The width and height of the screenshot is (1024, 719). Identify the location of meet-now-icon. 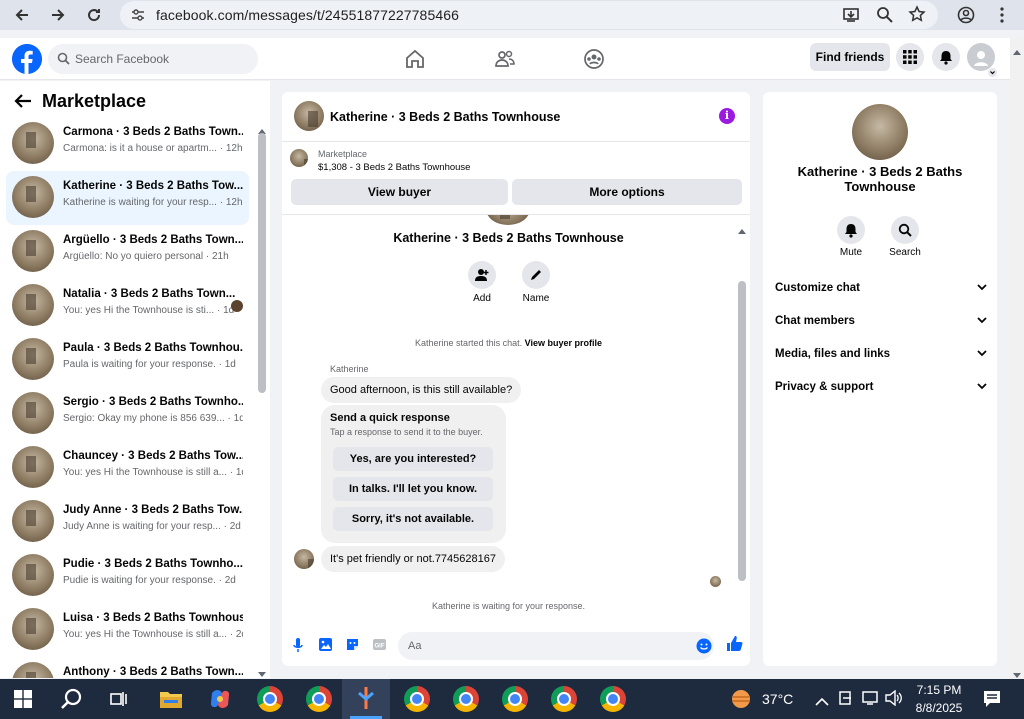
(846, 700).